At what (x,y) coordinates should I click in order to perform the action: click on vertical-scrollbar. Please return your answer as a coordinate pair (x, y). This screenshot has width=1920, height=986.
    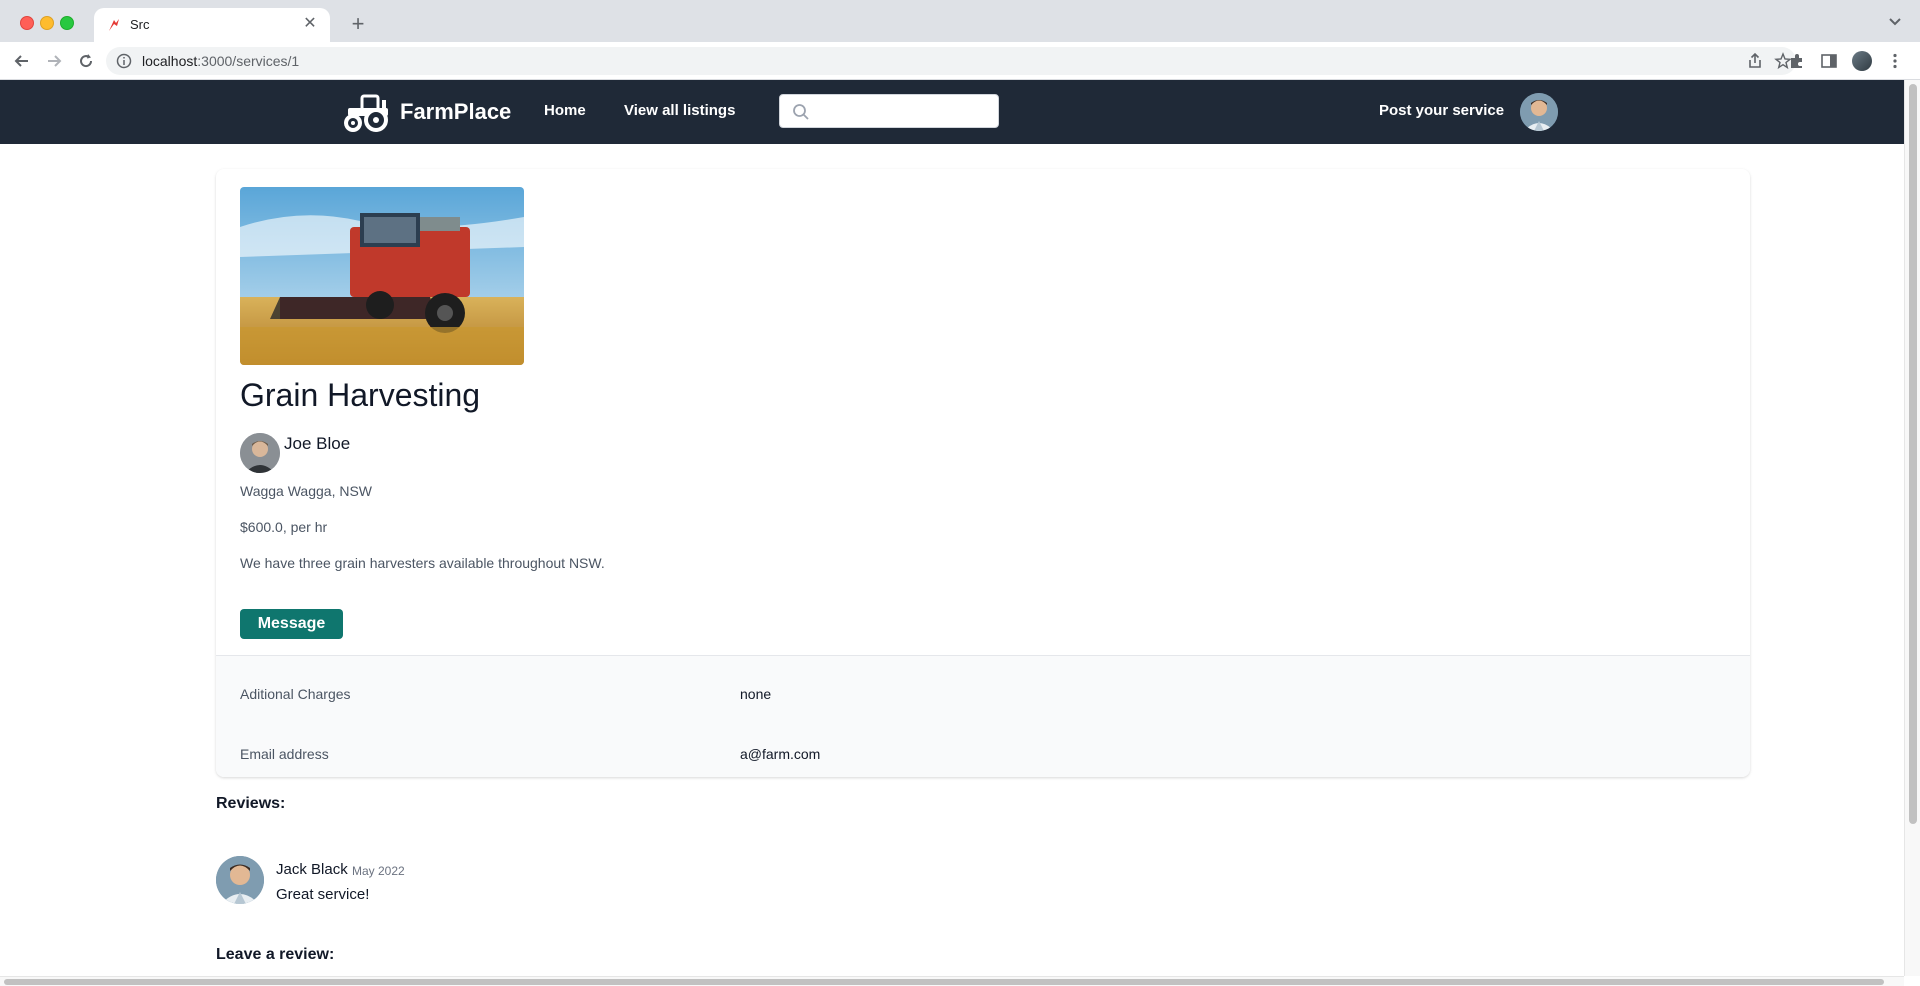
    Looking at the image, I should click on (1912, 528).